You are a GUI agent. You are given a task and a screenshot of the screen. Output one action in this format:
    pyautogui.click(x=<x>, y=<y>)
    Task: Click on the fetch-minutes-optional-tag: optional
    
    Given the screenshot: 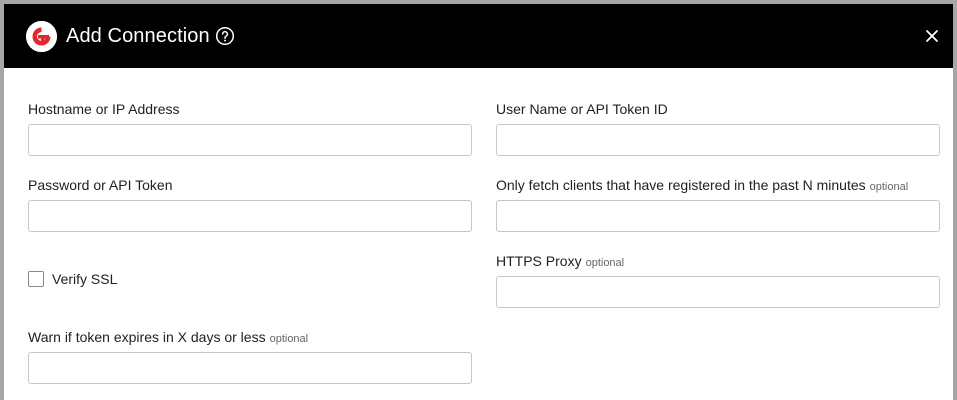 What is the action you would take?
    pyautogui.click(x=889, y=187)
    